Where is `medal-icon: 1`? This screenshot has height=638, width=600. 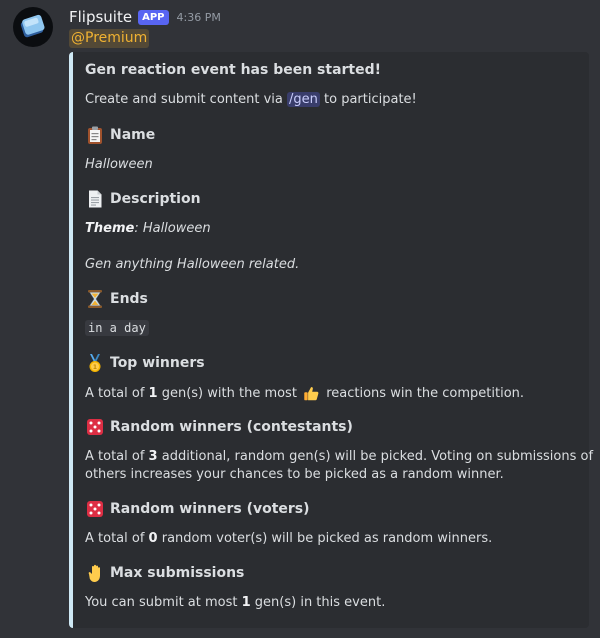 medal-icon: 1 is located at coordinates (95, 363).